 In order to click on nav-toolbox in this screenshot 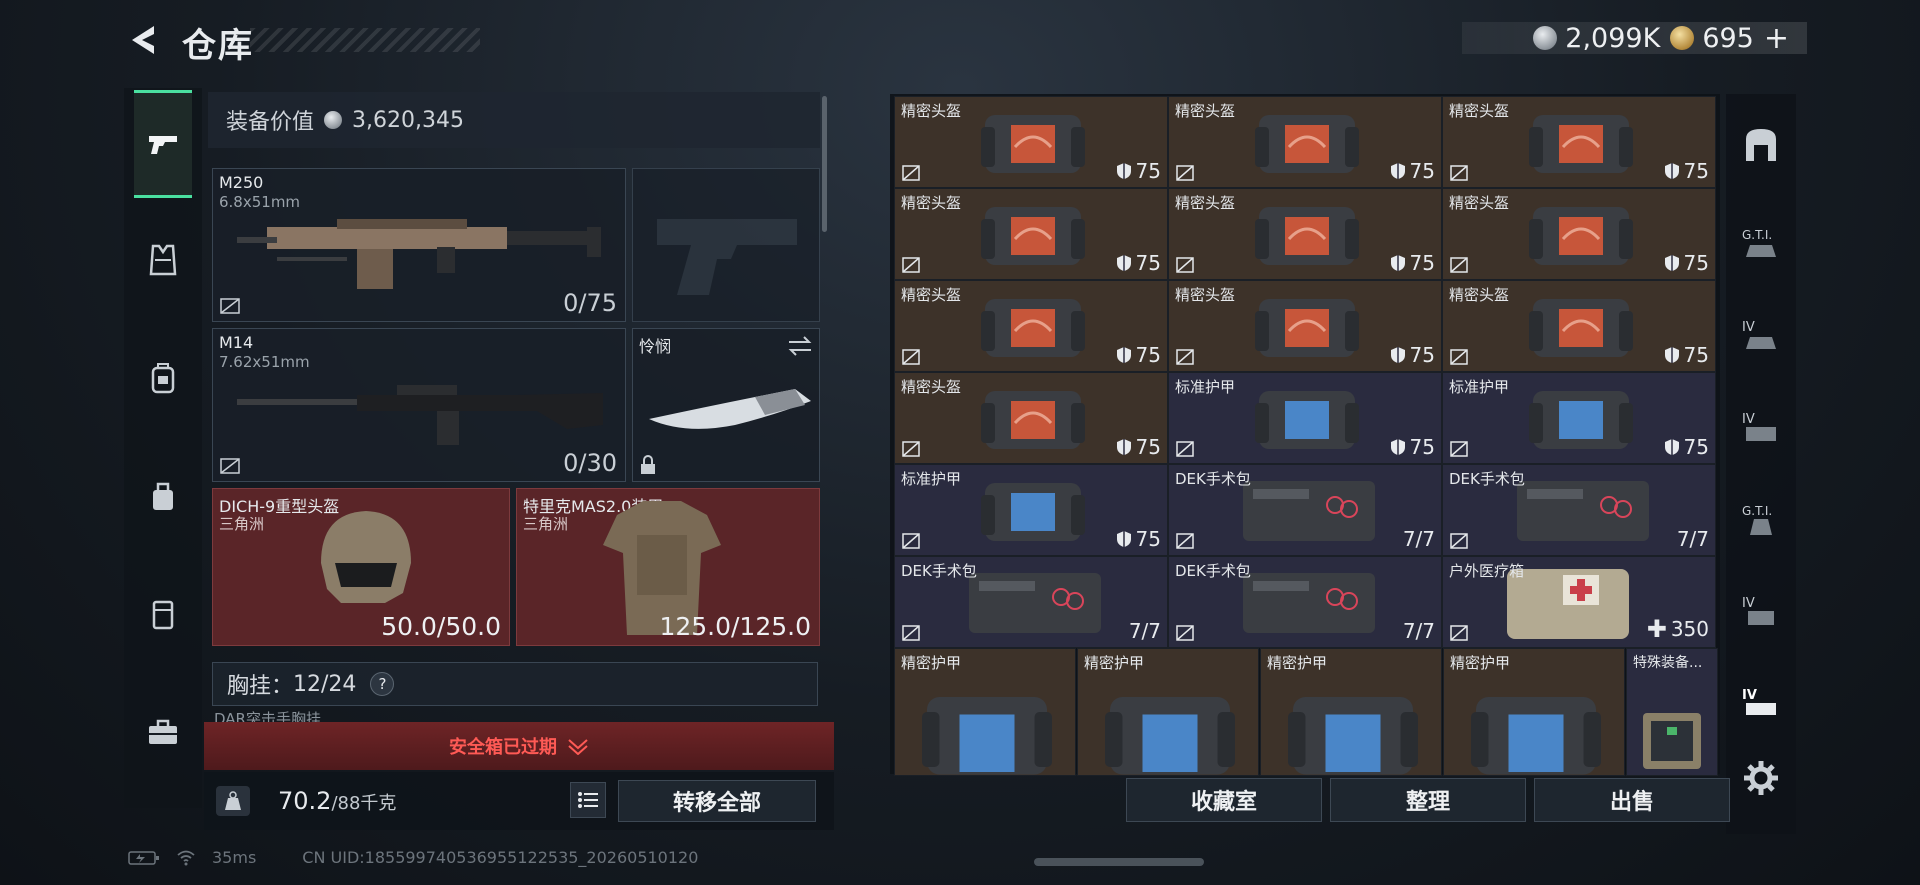, I will do `click(163, 732)`.